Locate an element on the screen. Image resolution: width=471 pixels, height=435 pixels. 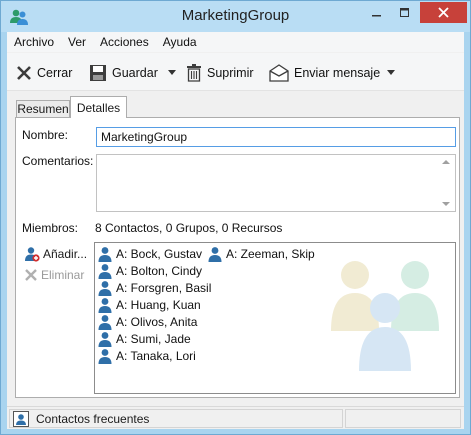
member-name: A: Tanaka, Lori is located at coordinates (156, 356).